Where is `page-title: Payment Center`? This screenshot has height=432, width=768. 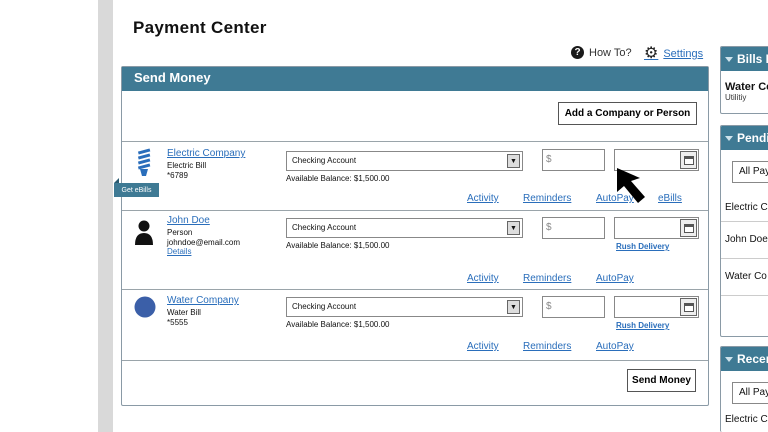 page-title: Payment Center is located at coordinates (200, 27).